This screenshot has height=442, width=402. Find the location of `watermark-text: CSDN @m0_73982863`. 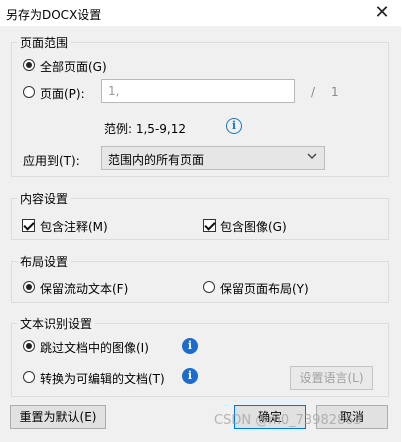

watermark-text: CSDN @m0_73982863 is located at coordinates (288, 420).